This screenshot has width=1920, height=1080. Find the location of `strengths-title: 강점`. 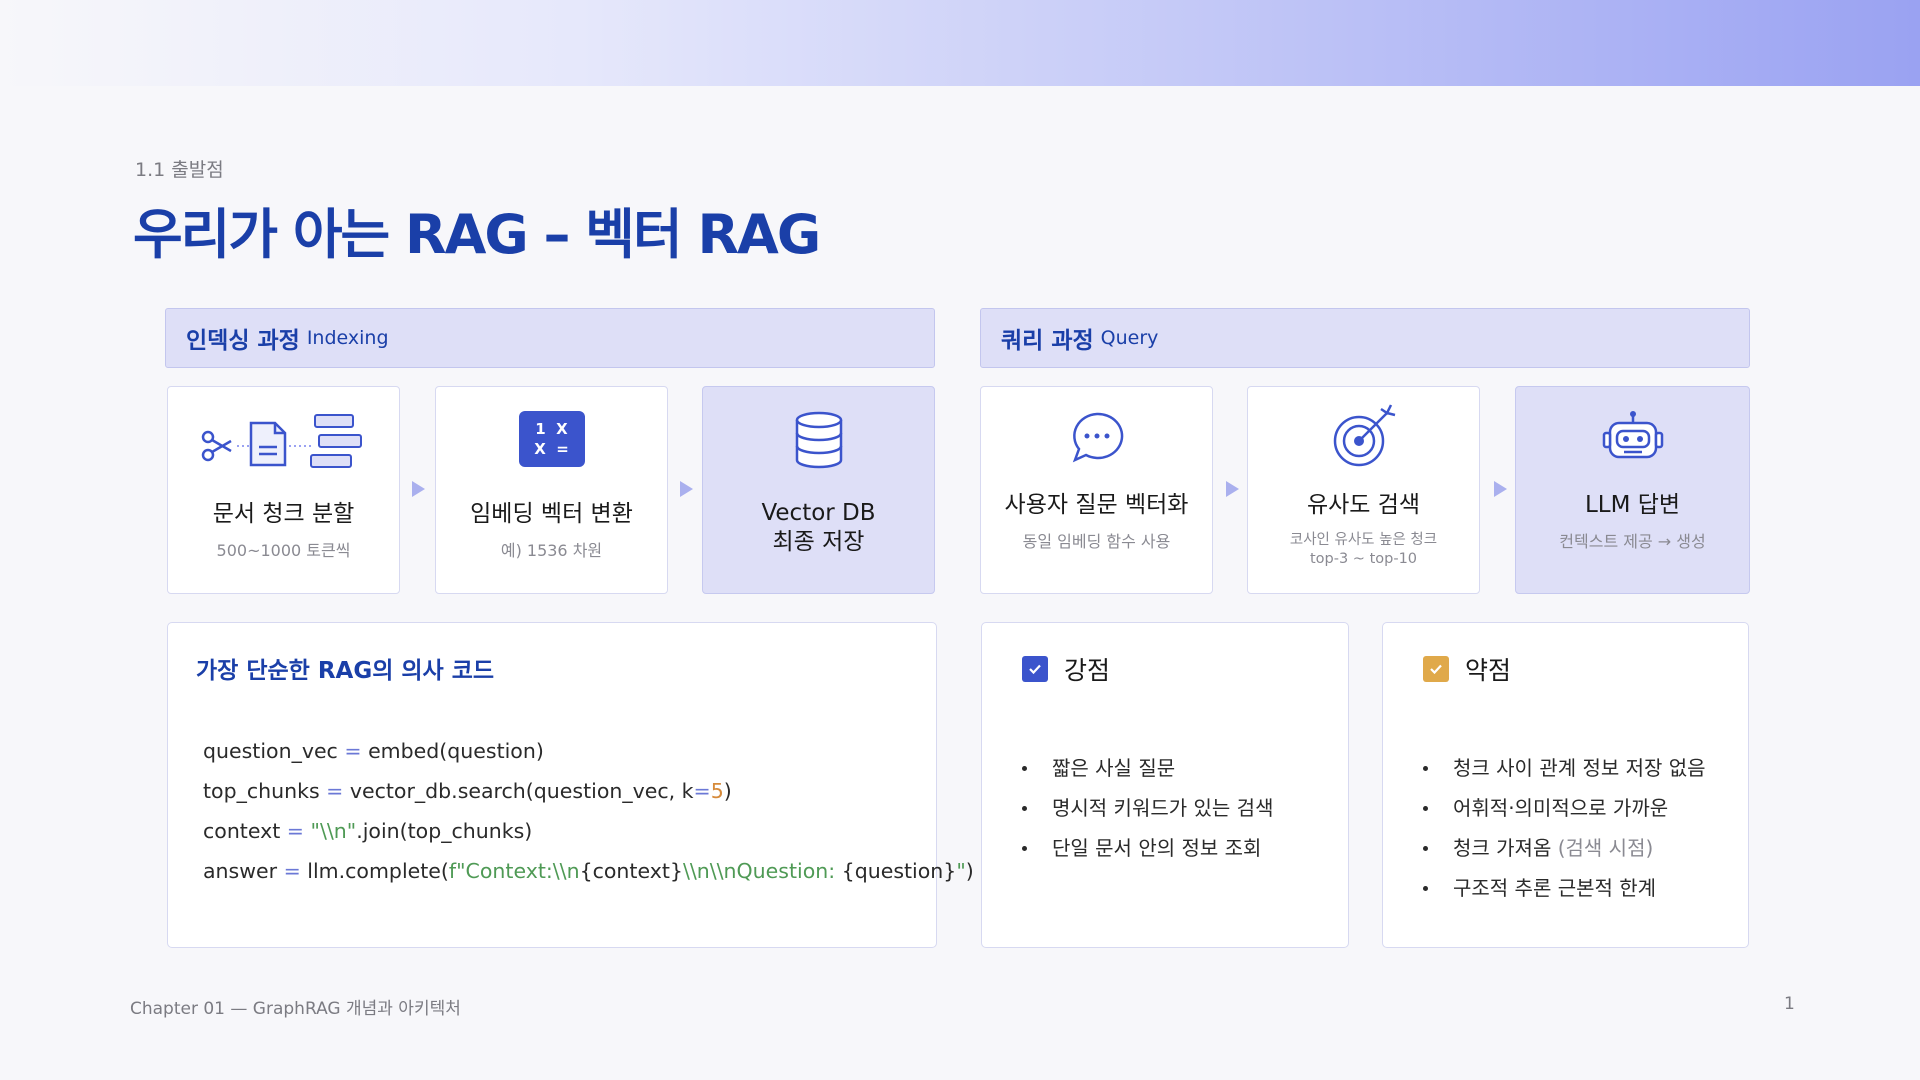

strengths-title: 강점 is located at coordinates (1087, 670).